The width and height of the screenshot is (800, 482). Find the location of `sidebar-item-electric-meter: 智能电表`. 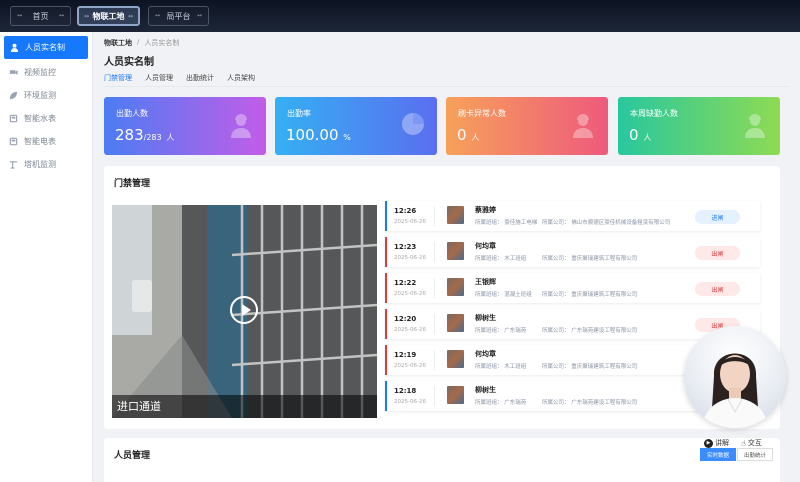

sidebar-item-electric-meter: 智能电表 is located at coordinates (46, 141).